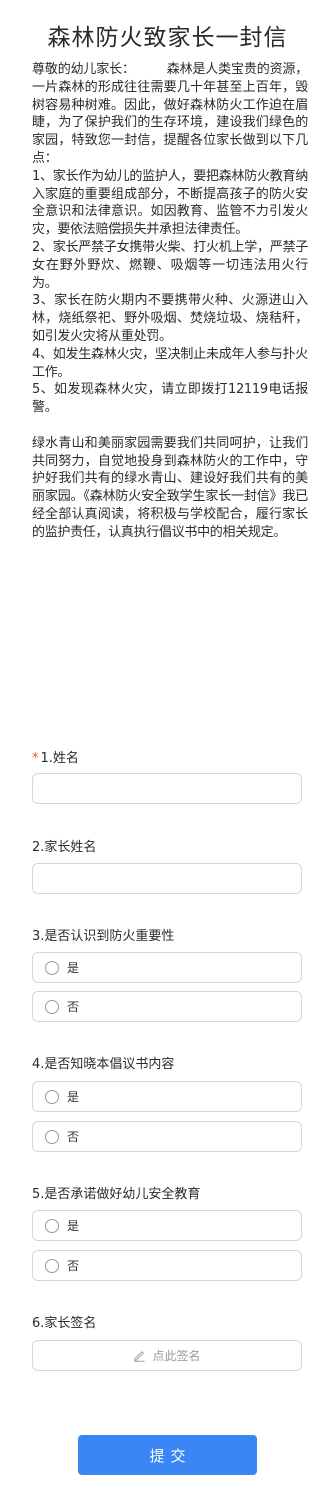  What do you see at coordinates (167, 38) in the screenshot?
I see `page-title: 森林防火致家长一封信` at bounding box center [167, 38].